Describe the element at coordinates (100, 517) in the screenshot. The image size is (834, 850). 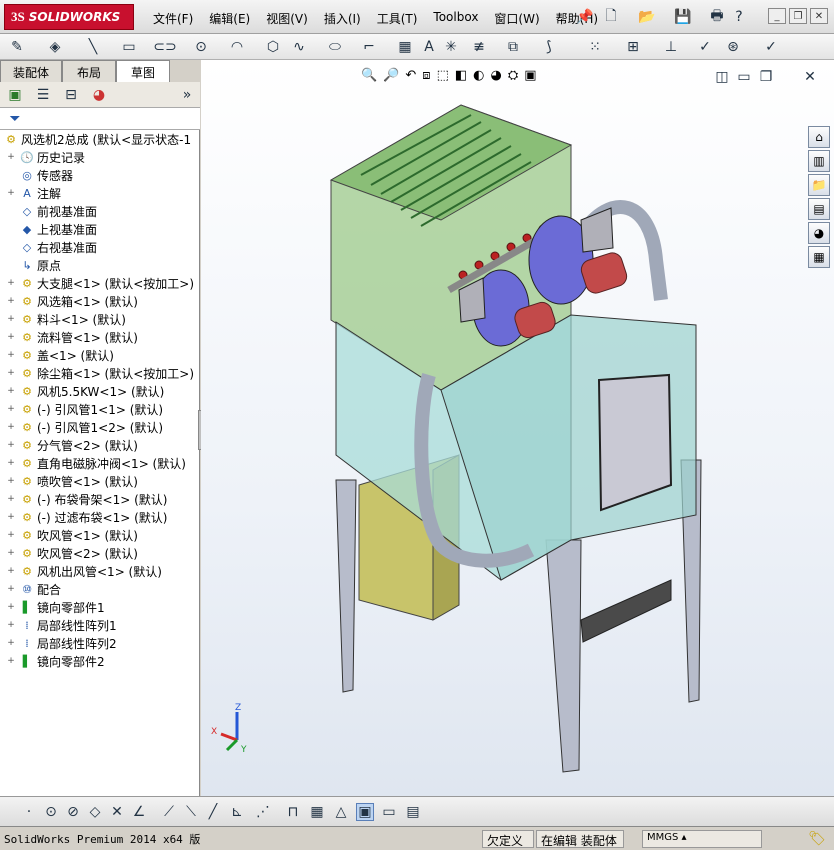
I see `tree-item: + ⚙ (-) 过滤布袋<1> (默认)` at that location.